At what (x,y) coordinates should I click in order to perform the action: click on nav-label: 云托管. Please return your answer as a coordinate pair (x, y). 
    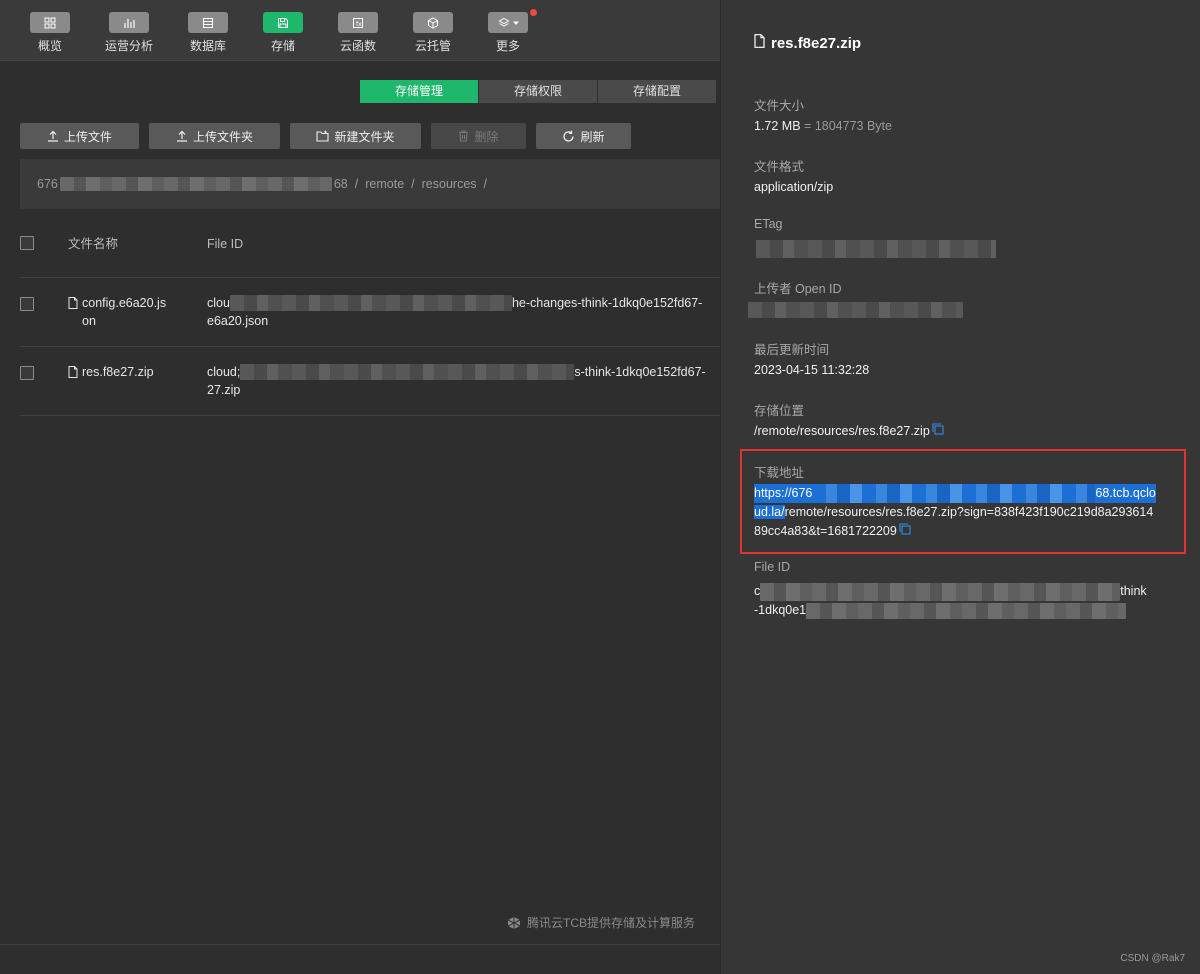
    Looking at the image, I should click on (432, 46).